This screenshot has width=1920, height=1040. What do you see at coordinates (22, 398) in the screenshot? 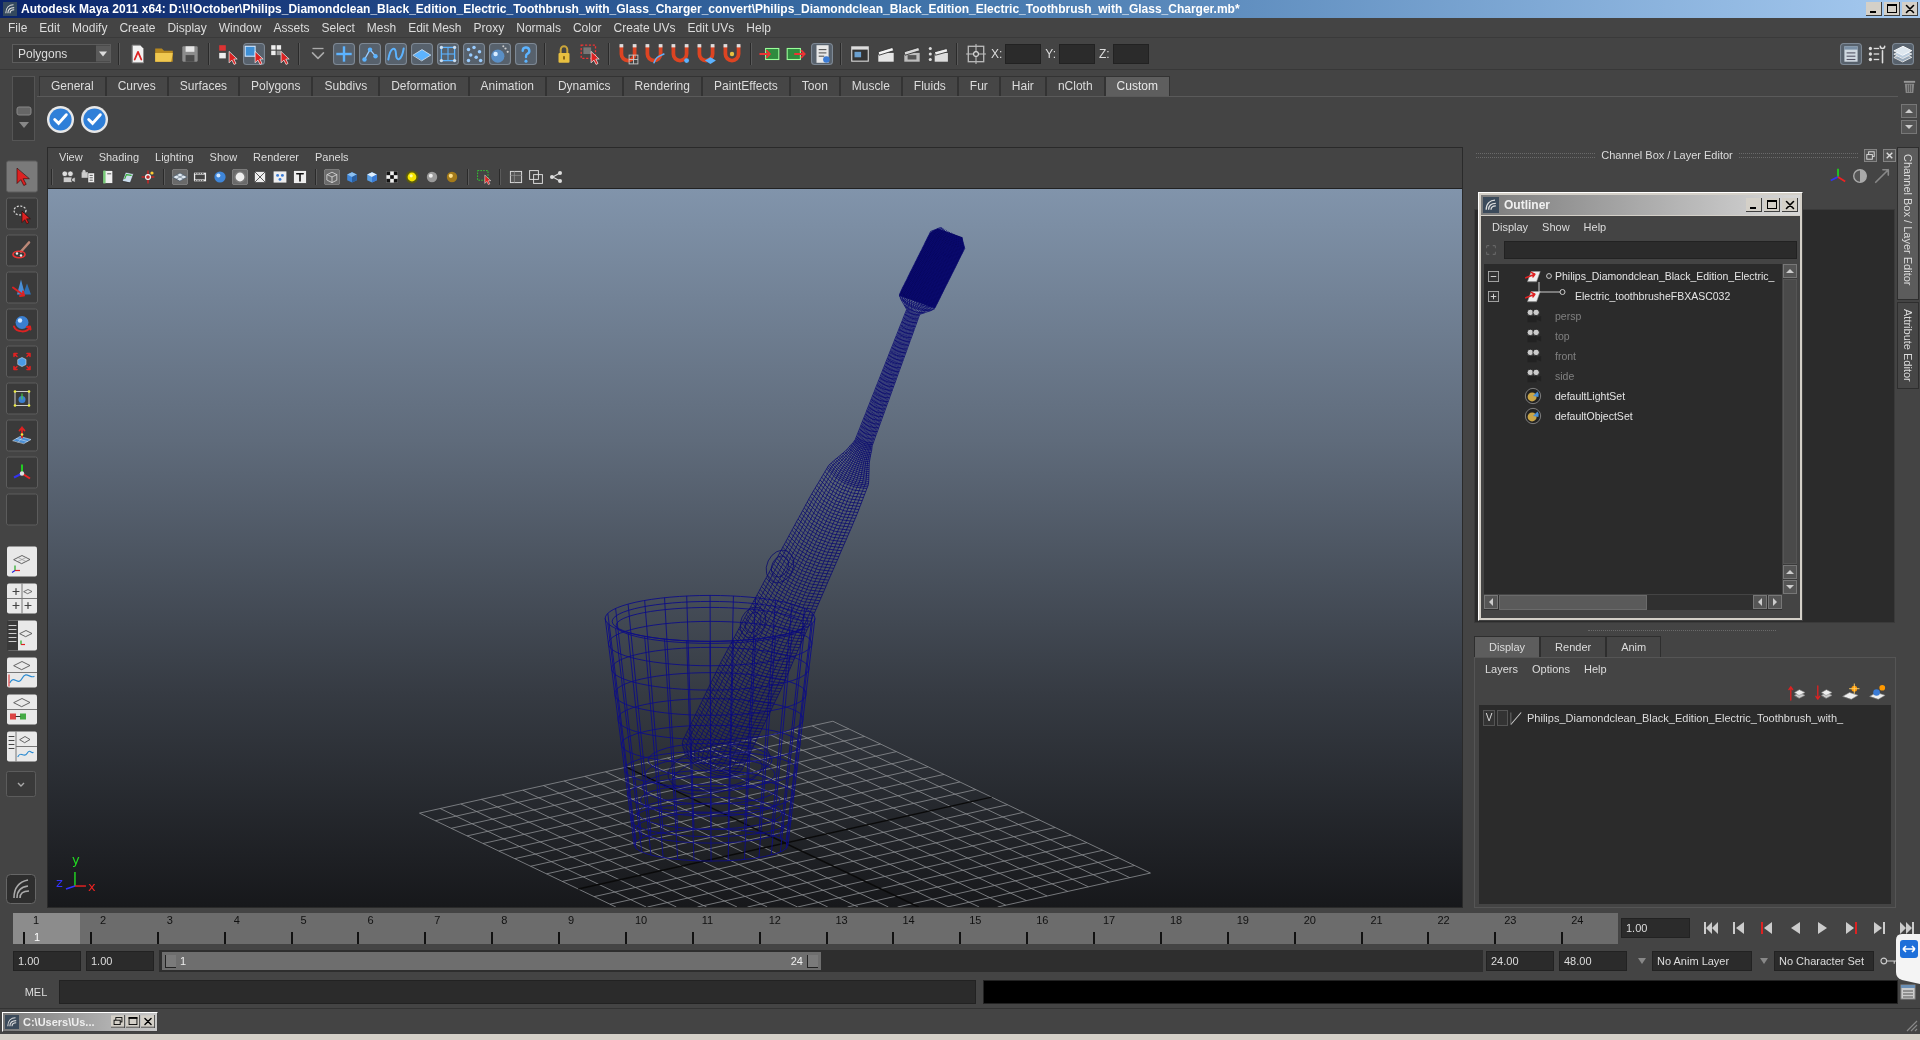
I see `cage-icon` at bounding box center [22, 398].